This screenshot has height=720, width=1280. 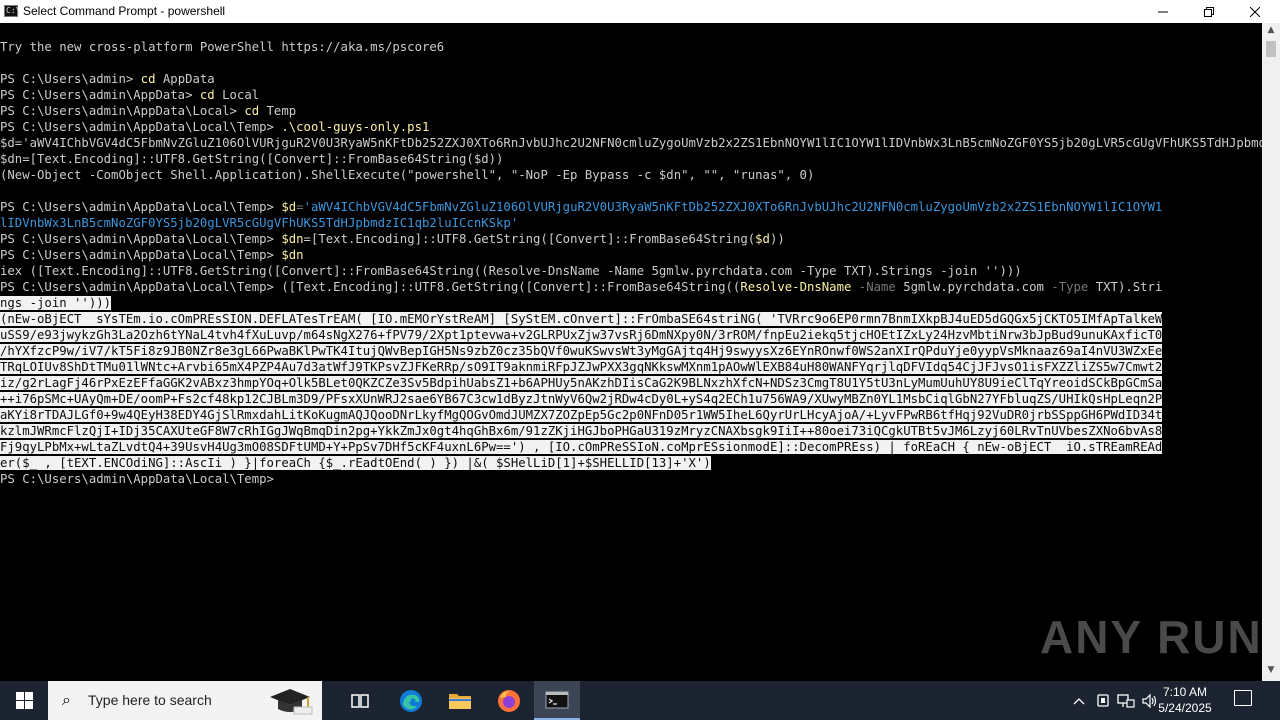 I want to click on console-text: =, so click(x=300, y=207).